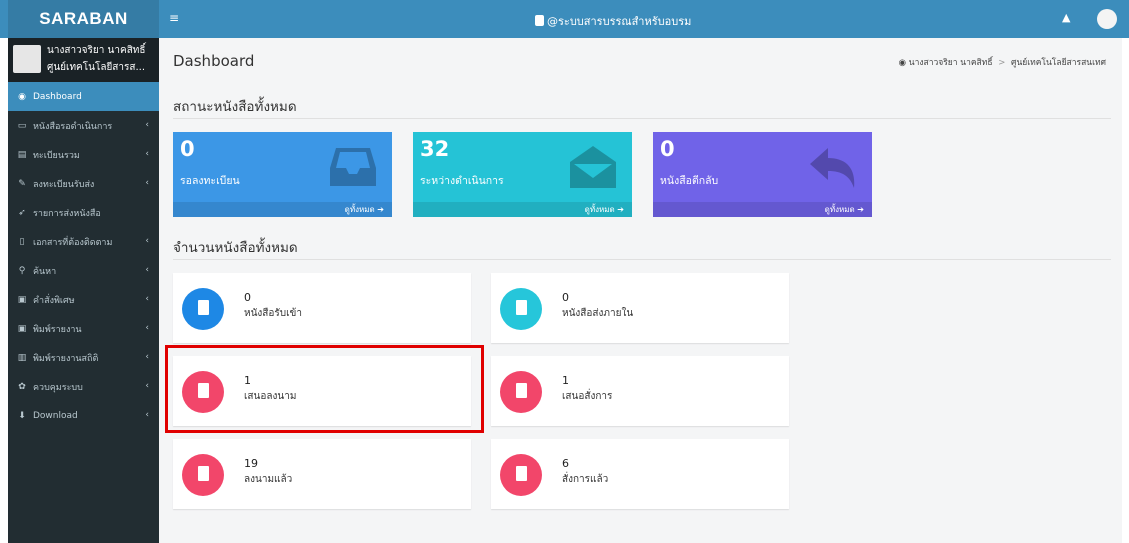 This screenshot has height=543, width=1129. Describe the element at coordinates (66, 358) in the screenshot. I see `sidebar-item-label: พิมพ์รายงานสถิติ` at that location.